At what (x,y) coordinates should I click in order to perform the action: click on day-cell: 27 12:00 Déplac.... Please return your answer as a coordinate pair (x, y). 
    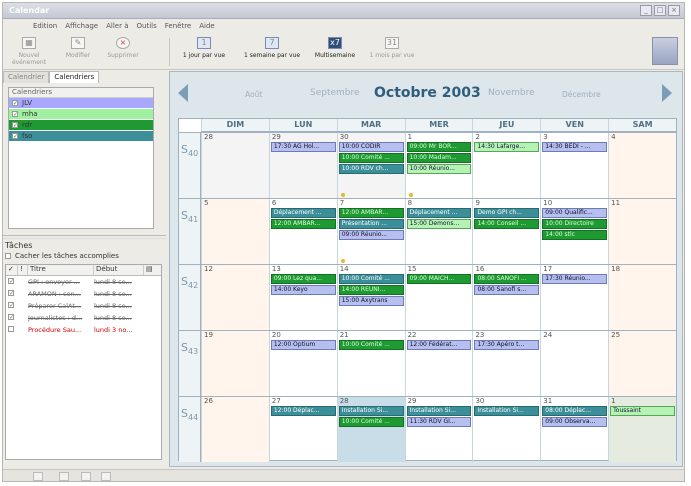
    Looking at the image, I should click on (302, 429).